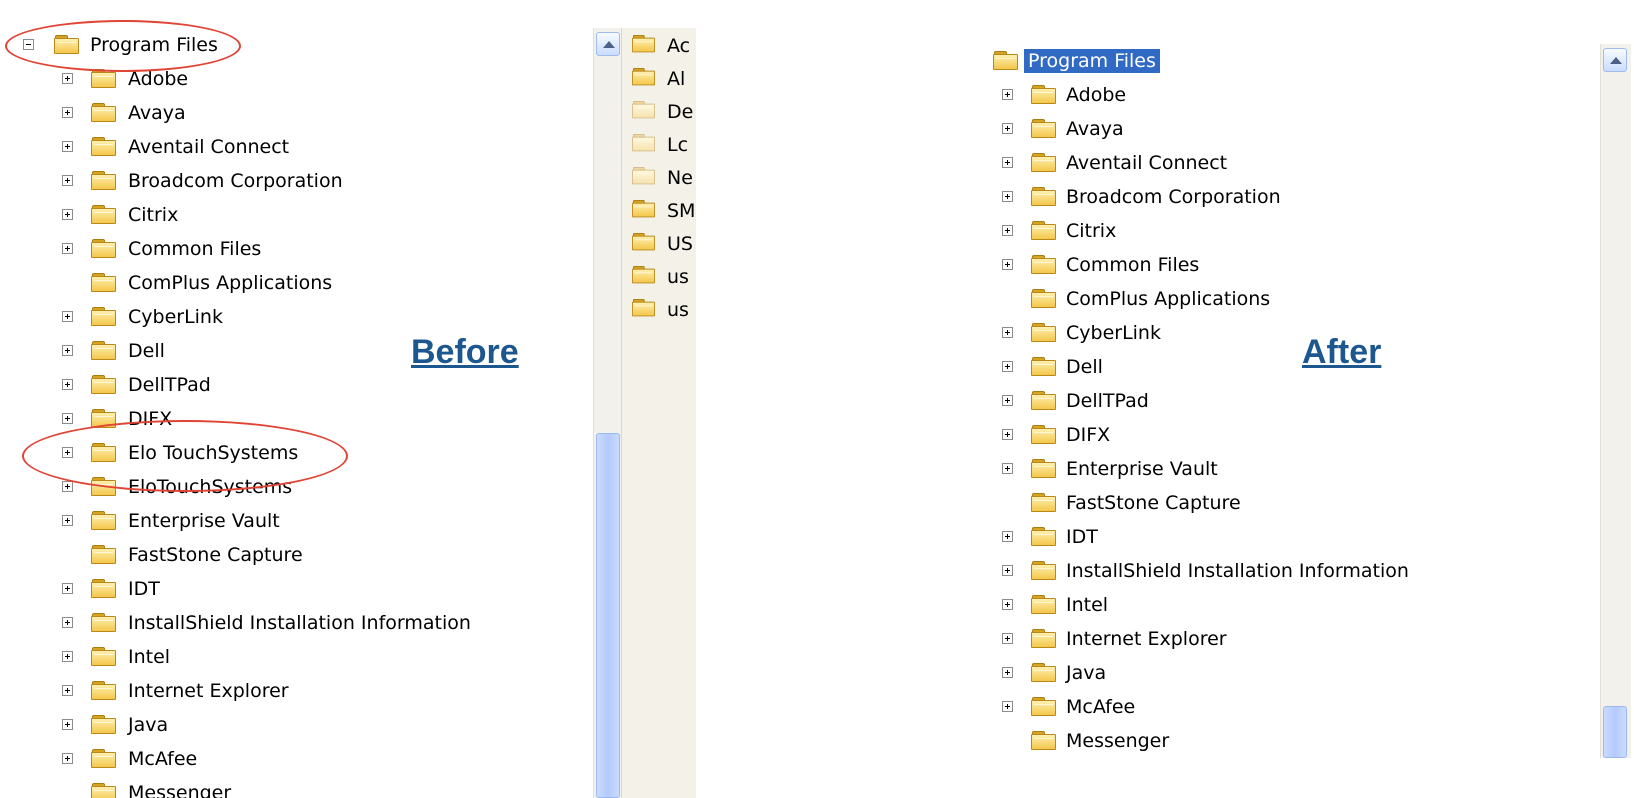  What do you see at coordinates (1237, 571) in the screenshot?
I see `tree-item-label: InstallShield Installation Information` at bounding box center [1237, 571].